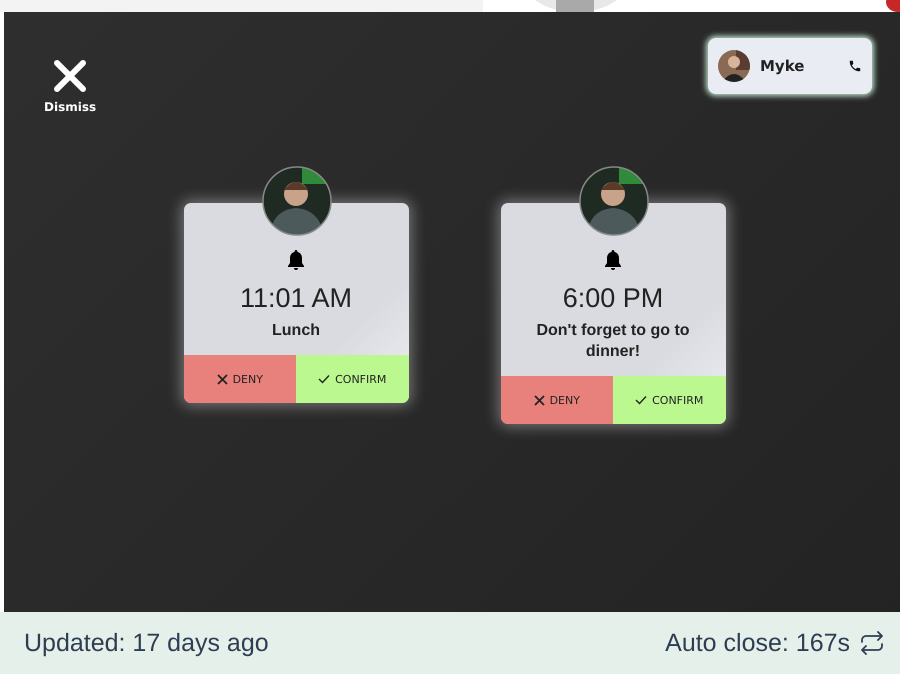  What do you see at coordinates (296, 298) in the screenshot?
I see `reminder-time: 11:01 AM` at bounding box center [296, 298].